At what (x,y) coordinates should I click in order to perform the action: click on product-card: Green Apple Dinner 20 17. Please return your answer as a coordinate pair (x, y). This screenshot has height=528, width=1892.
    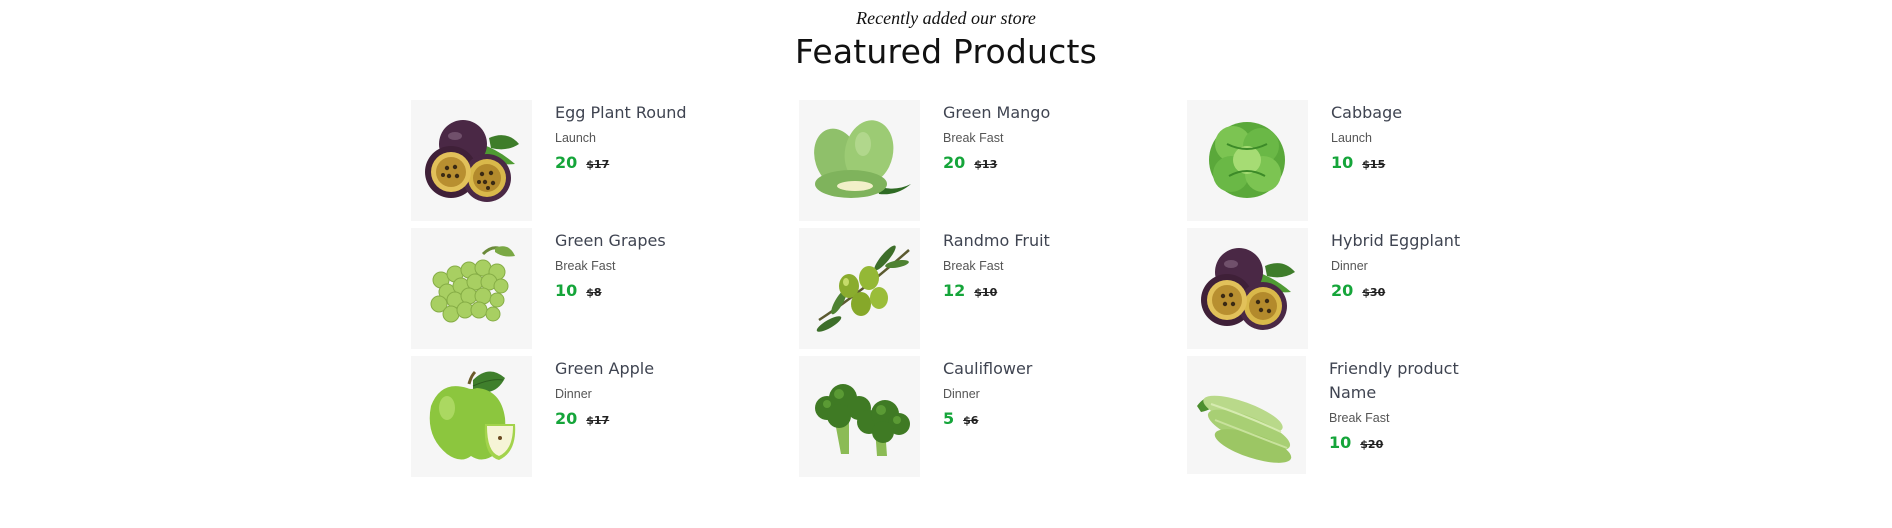
    Looking at the image, I should click on (605, 420).